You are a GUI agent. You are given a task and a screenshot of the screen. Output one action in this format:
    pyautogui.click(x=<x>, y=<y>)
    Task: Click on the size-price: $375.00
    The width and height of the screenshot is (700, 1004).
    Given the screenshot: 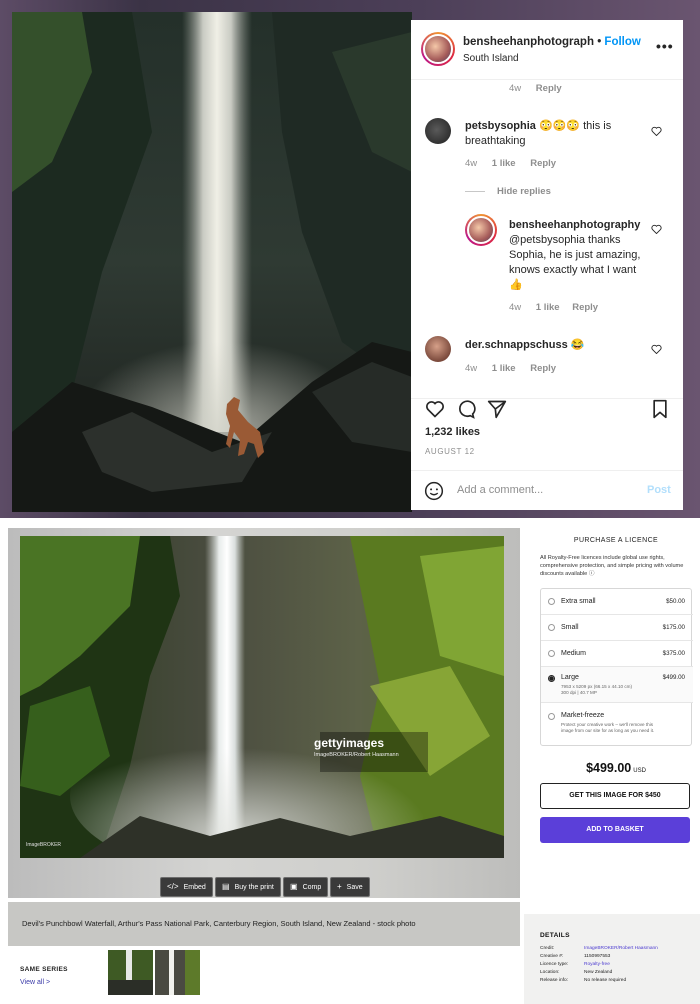 What is the action you would take?
    pyautogui.click(x=673, y=653)
    